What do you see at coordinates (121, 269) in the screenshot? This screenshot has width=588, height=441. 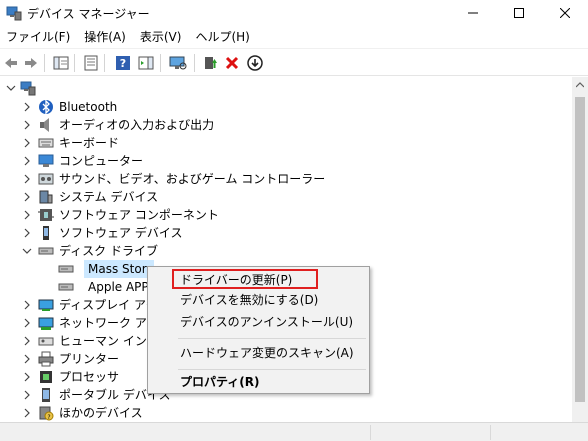 I see `tree-item-label: Mass Stora` at bounding box center [121, 269].